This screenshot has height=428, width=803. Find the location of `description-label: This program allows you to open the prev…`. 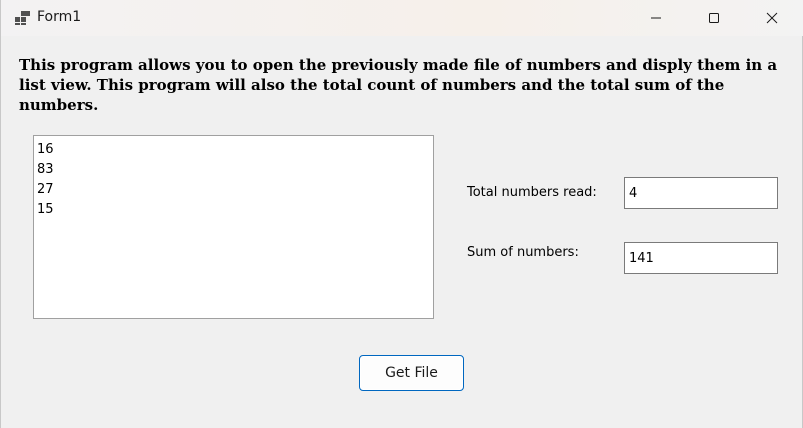

description-label: This program allows you to open the prev… is located at coordinates (398, 85).